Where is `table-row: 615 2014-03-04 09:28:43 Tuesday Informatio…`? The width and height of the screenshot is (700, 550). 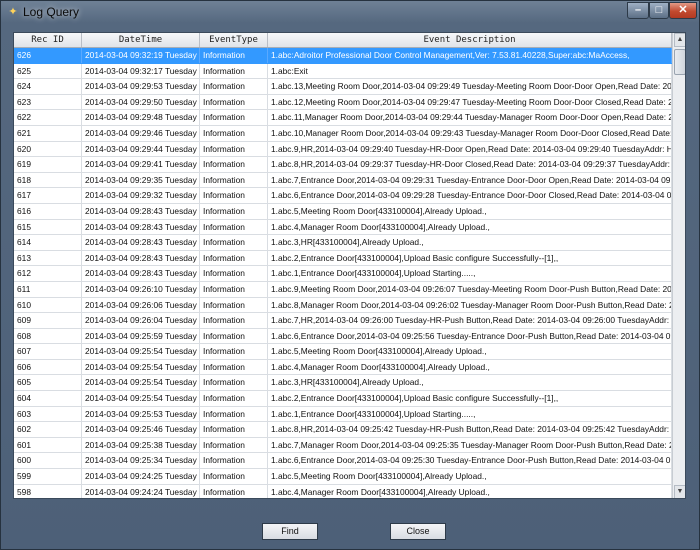 table-row: 615 2014-03-04 09:28:43 Tuesday Informatio… is located at coordinates (343, 227).